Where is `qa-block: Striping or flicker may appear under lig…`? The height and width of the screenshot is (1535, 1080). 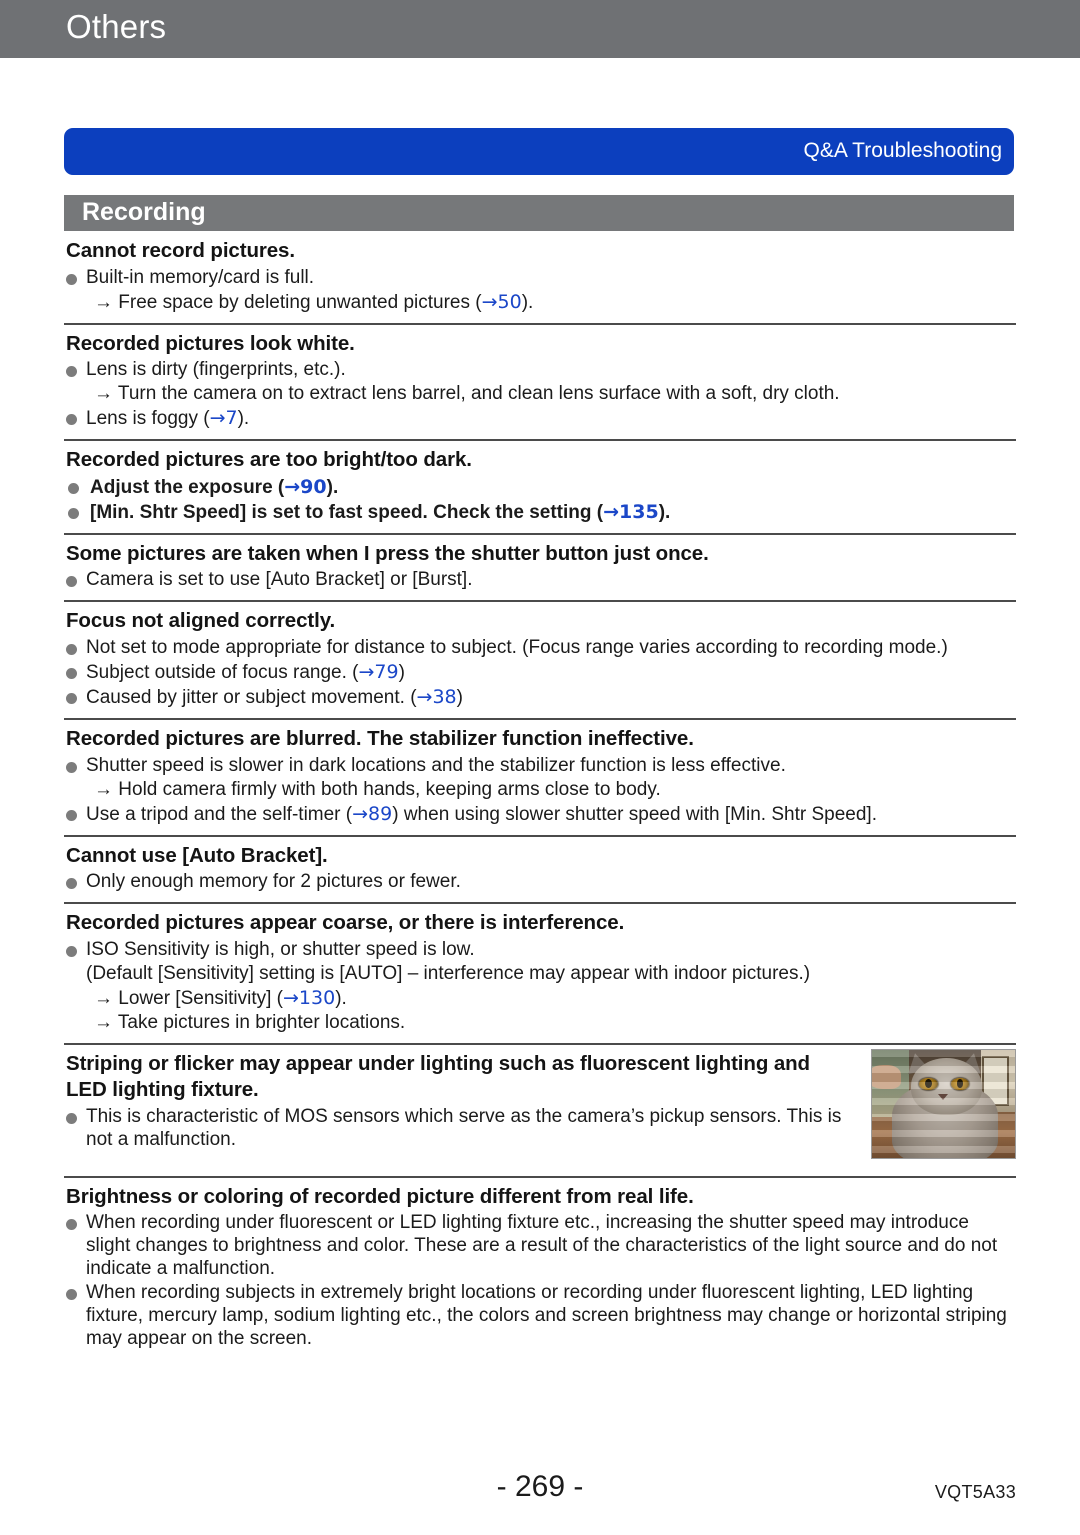 qa-block: Striping or flicker may appear under lig… is located at coordinates (540, 1111).